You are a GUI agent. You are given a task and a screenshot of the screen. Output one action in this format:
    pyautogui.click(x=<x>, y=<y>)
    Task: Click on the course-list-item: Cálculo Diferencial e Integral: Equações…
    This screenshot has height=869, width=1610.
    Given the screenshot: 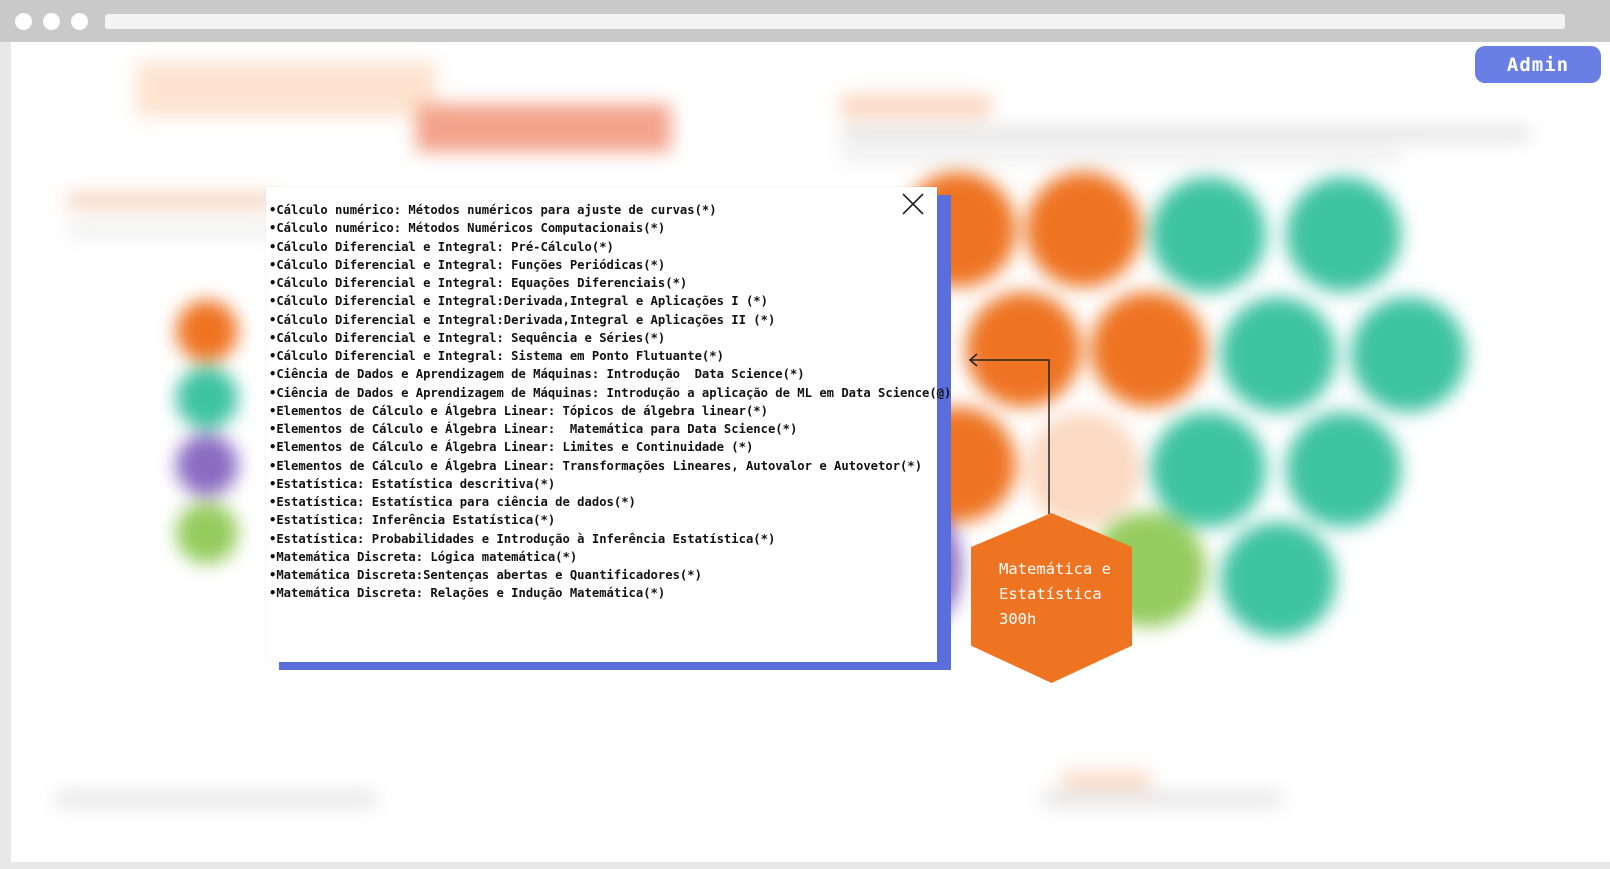 What is the action you would take?
    pyautogui.click(x=610, y=283)
    